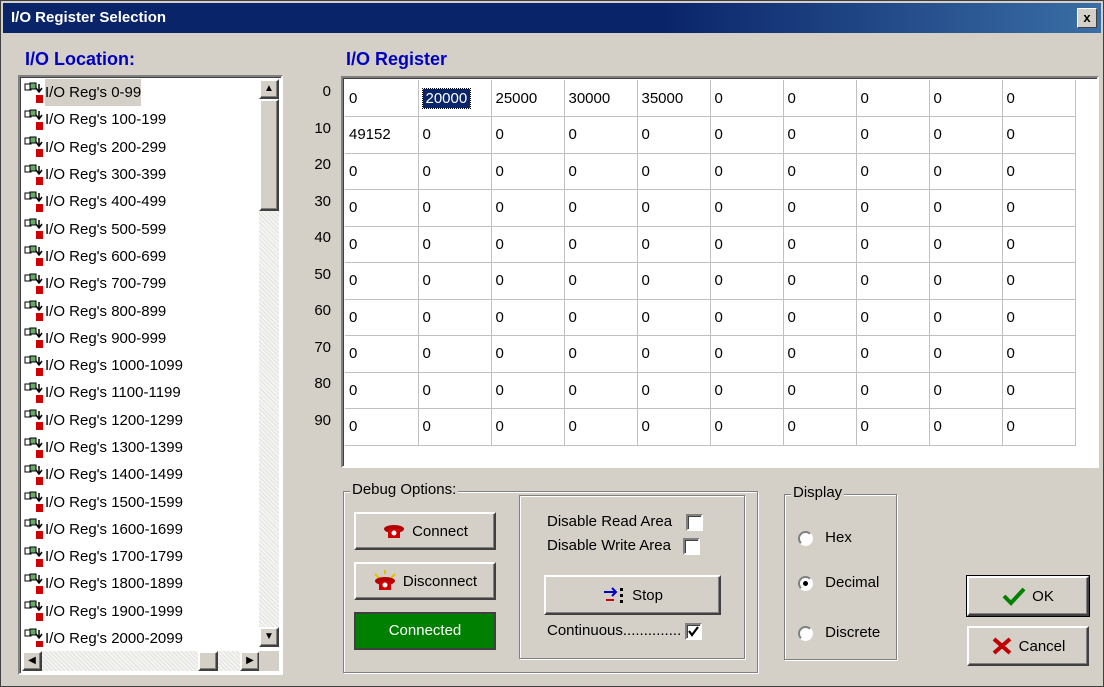 This screenshot has height=687, width=1104. Describe the element at coordinates (137, 420) in the screenshot. I see `list-item: I/O Reg's 1200-1299` at that location.